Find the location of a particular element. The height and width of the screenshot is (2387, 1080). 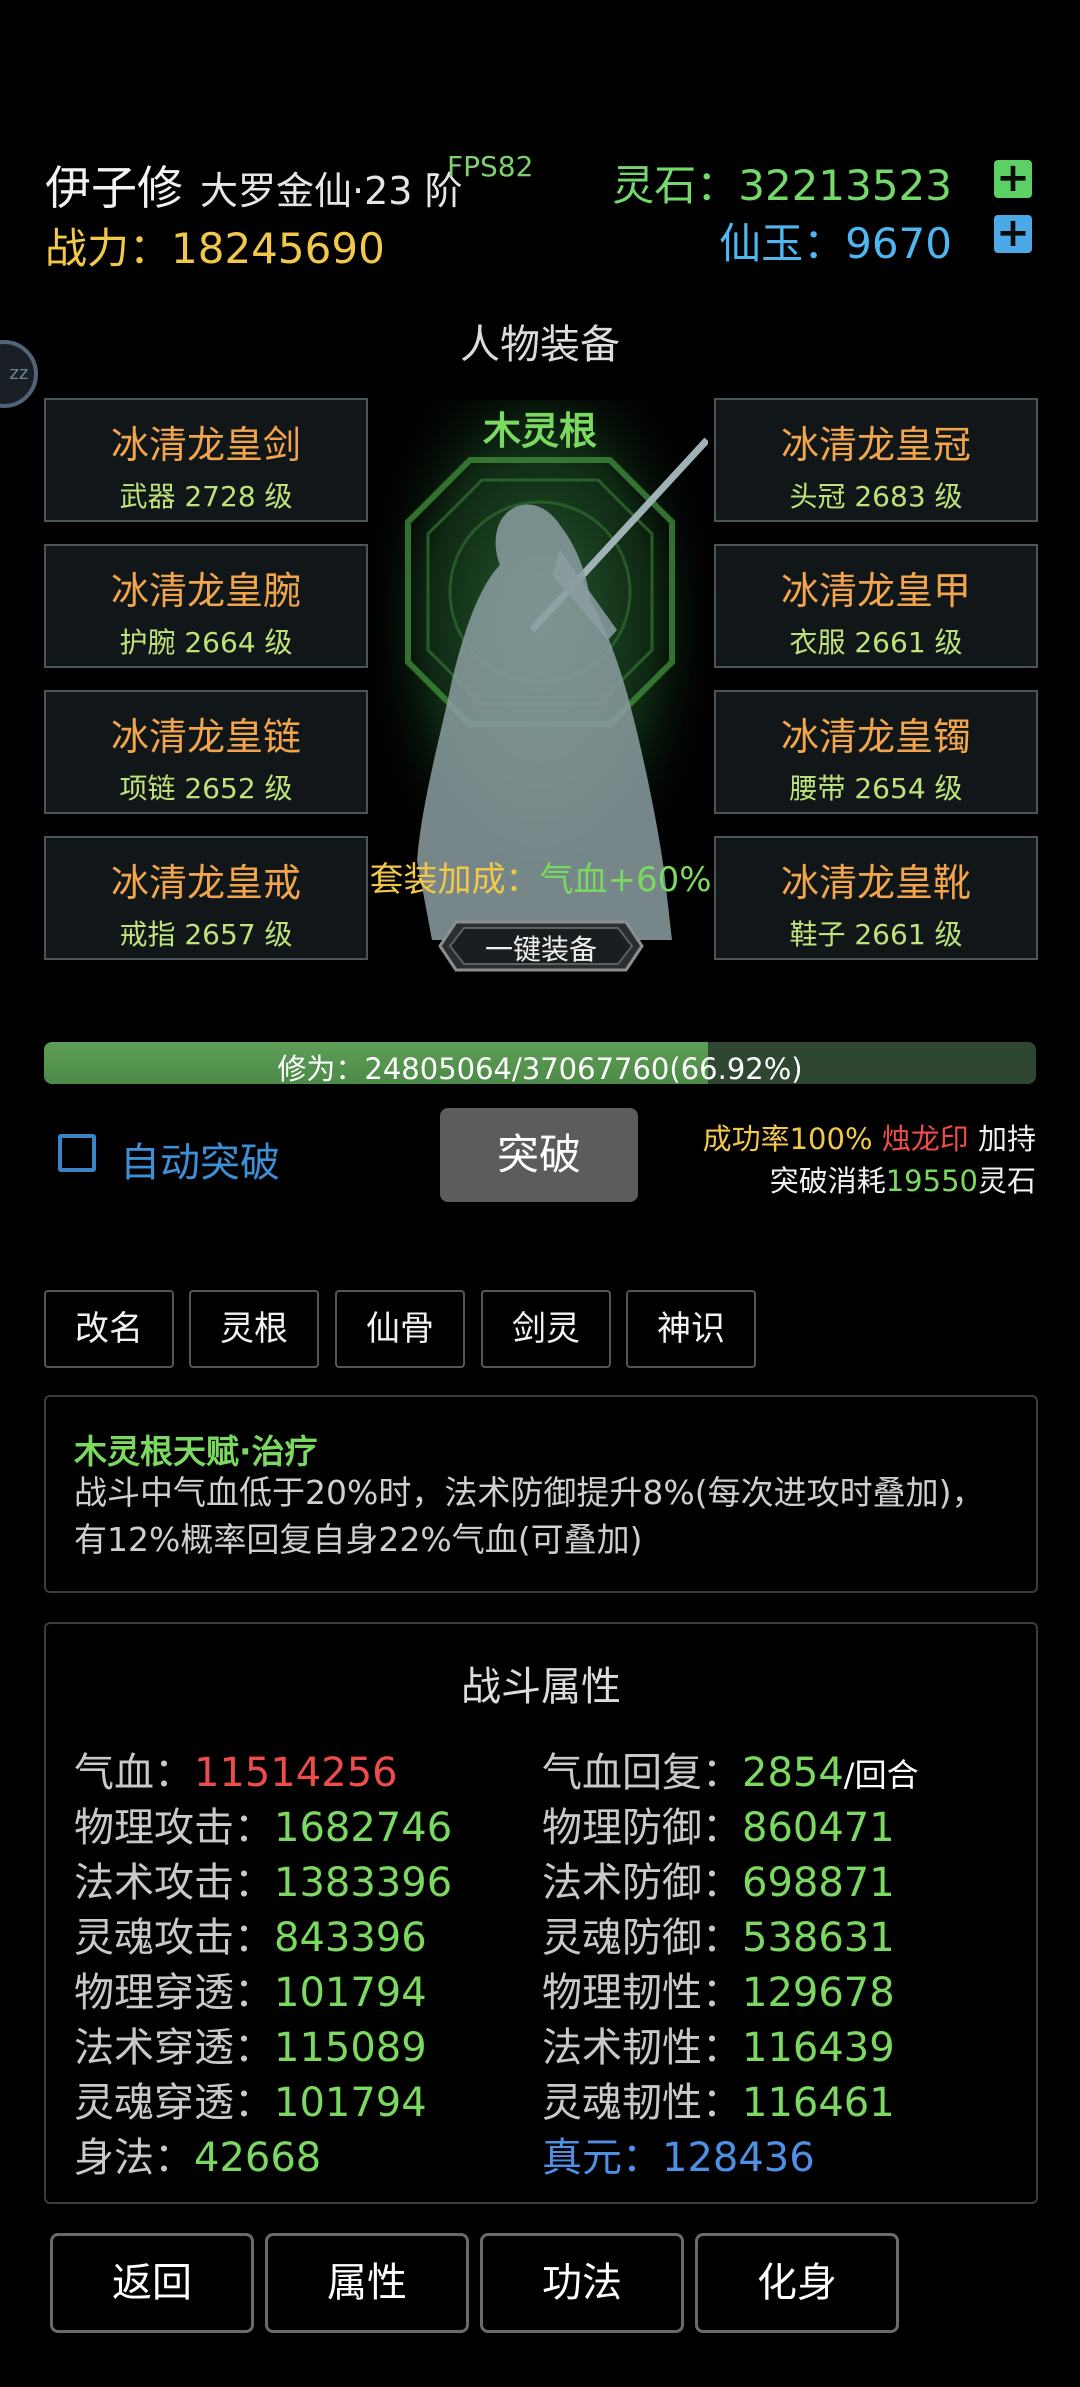

stat-label: 法术韧性： is located at coordinates (642, 2048).